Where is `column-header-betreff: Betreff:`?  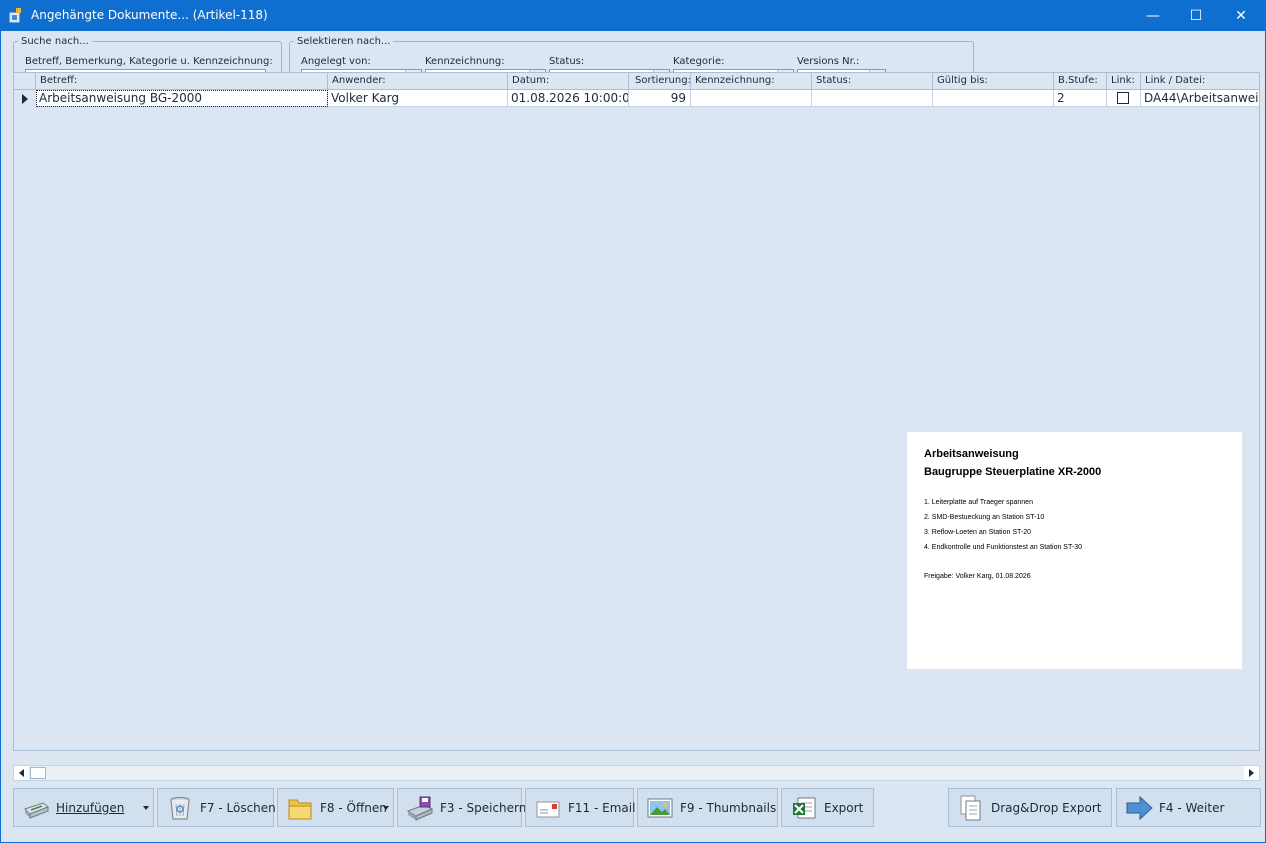 column-header-betreff: Betreff: is located at coordinates (182, 81).